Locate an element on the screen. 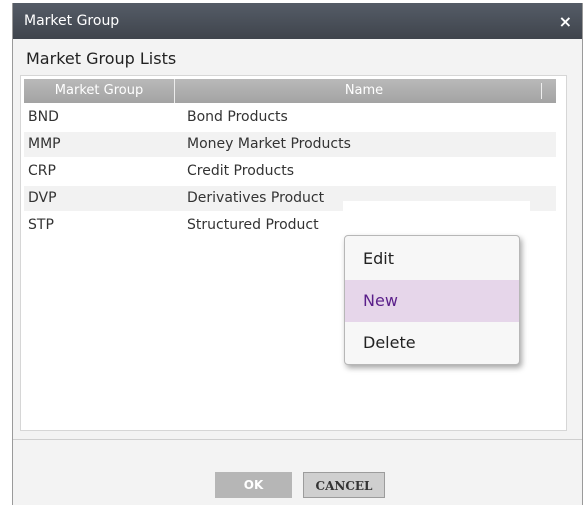  menu-item-delete: Delete is located at coordinates (432, 343).